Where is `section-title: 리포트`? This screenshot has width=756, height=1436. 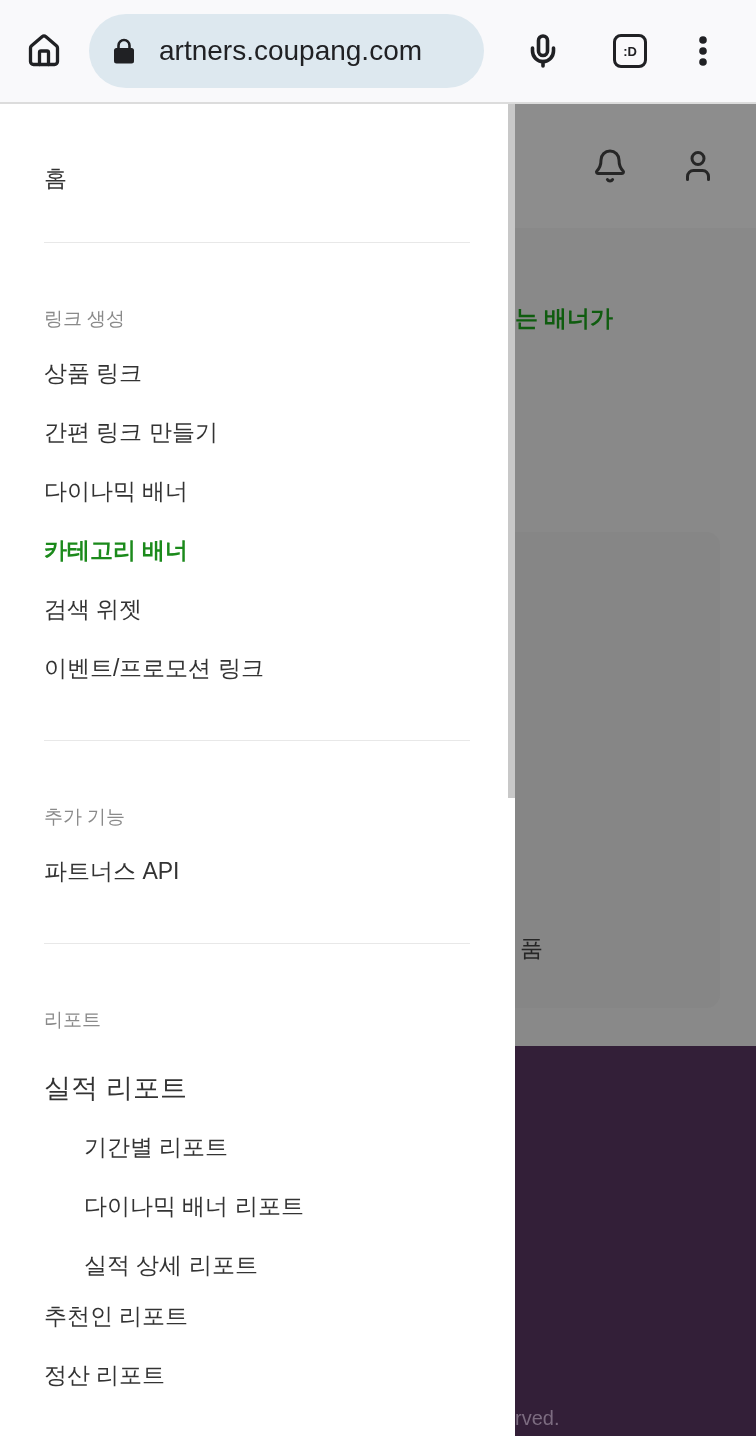 section-title: 리포트 is located at coordinates (72, 1019).